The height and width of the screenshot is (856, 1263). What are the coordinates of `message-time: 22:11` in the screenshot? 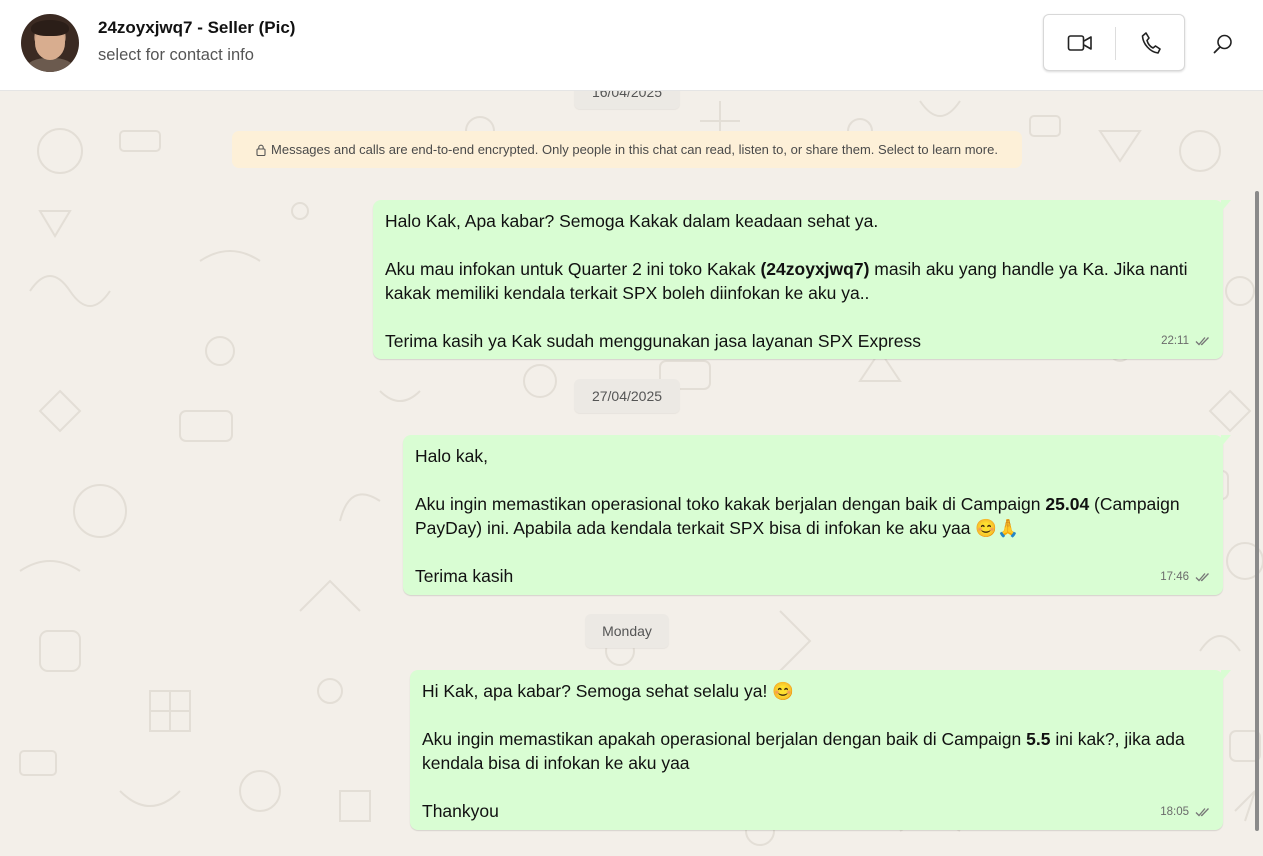 It's located at (1175, 341).